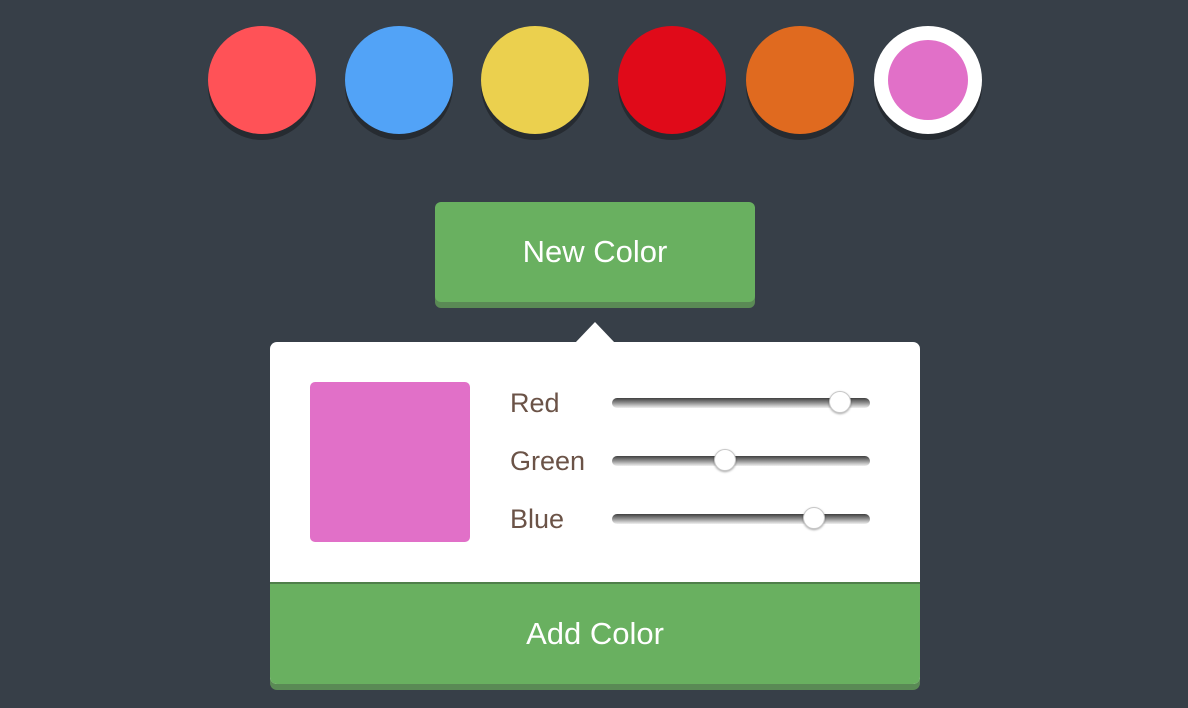 The image size is (1188, 708). I want to click on color-swatch-orange, so click(800, 80).